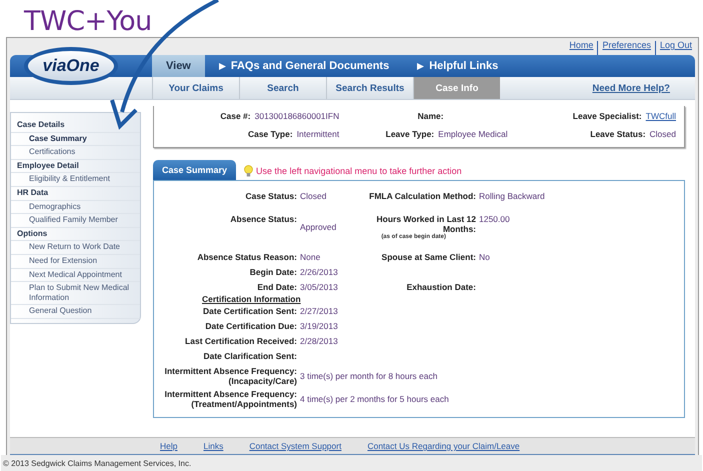  What do you see at coordinates (178, 66) in the screenshot?
I see `menu-item: View` at bounding box center [178, 66].